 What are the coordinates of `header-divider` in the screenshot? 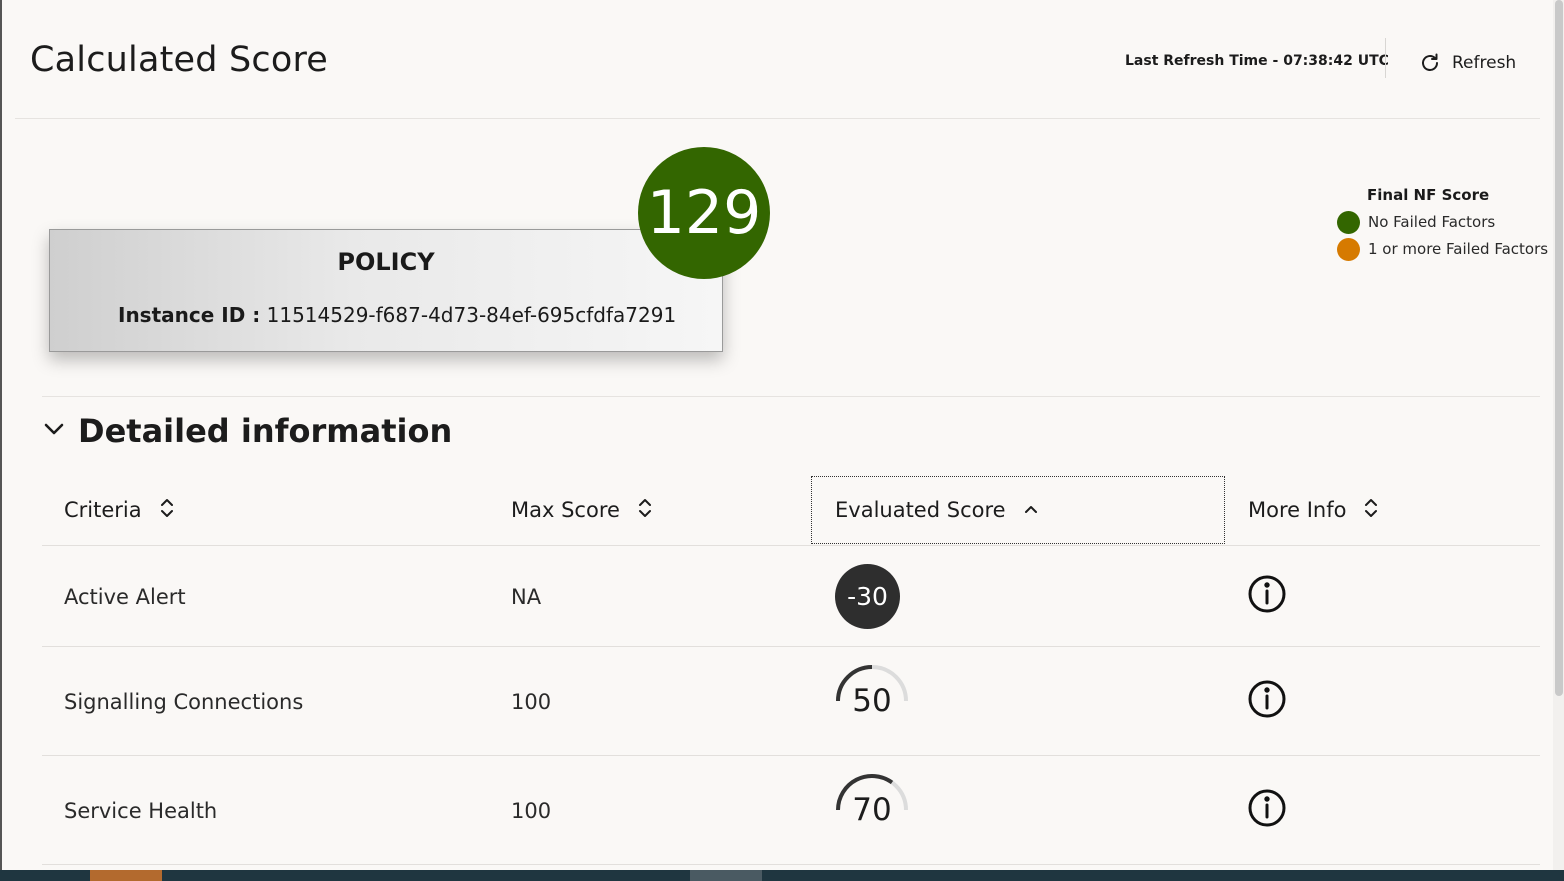 It's located at (777, 118).